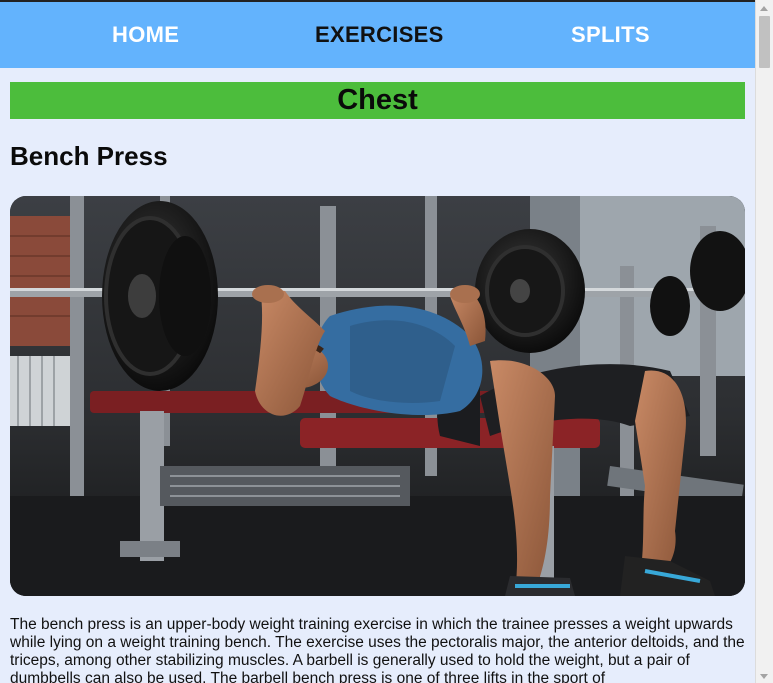 The height and width of the screenshot is (683, 773). What do you see at coordinates (764, 676) in the screenshot?
I see `scroll-down-arrow-icon` at bounding box center [764, 676].